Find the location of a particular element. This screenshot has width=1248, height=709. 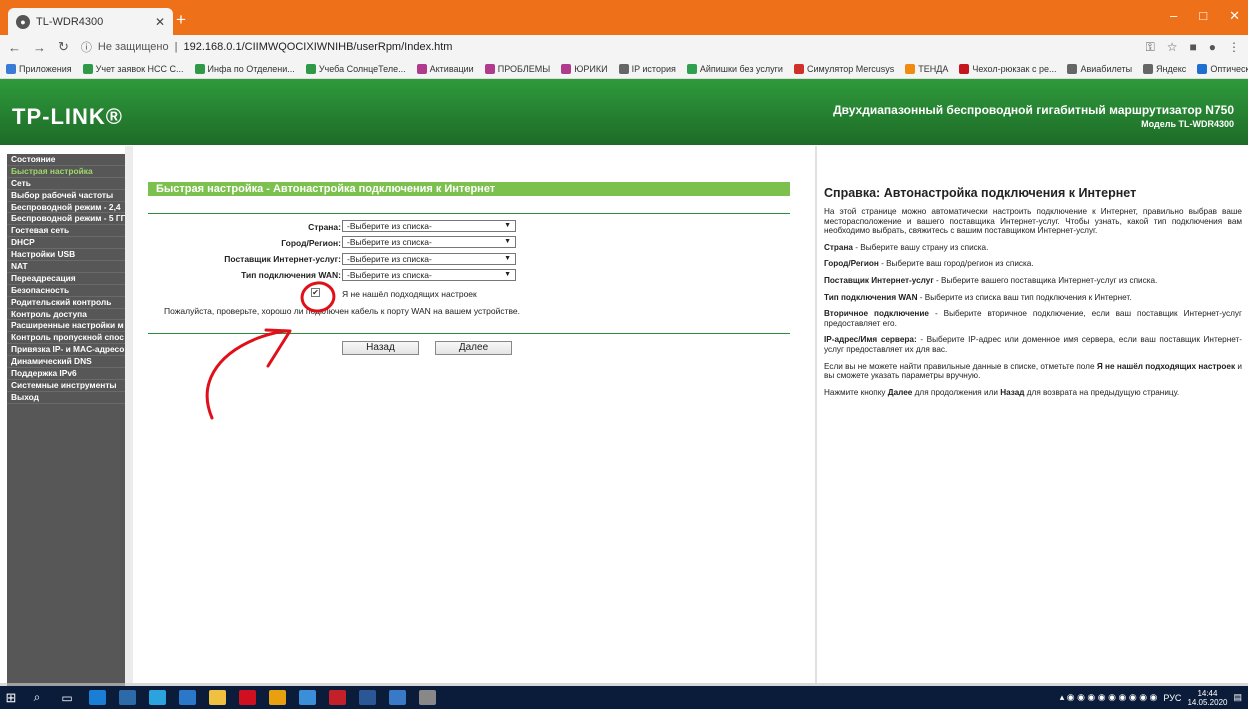

bookmark-item: Приложения is located at coordinates (39, 68).